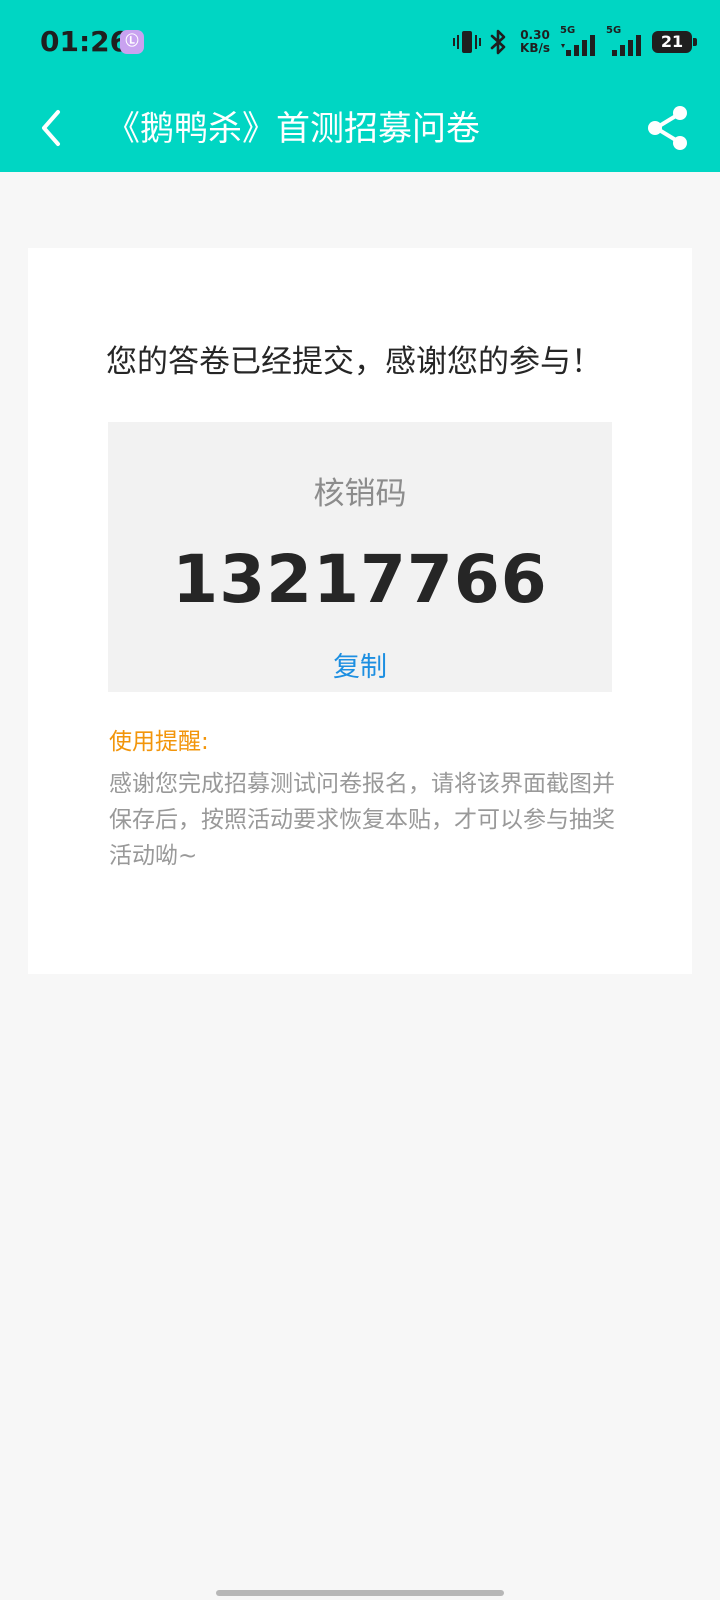  Describe the element at coordinates (159, 742) in the screenshot. I see `reminder-title: 使用提醒:` at that location.